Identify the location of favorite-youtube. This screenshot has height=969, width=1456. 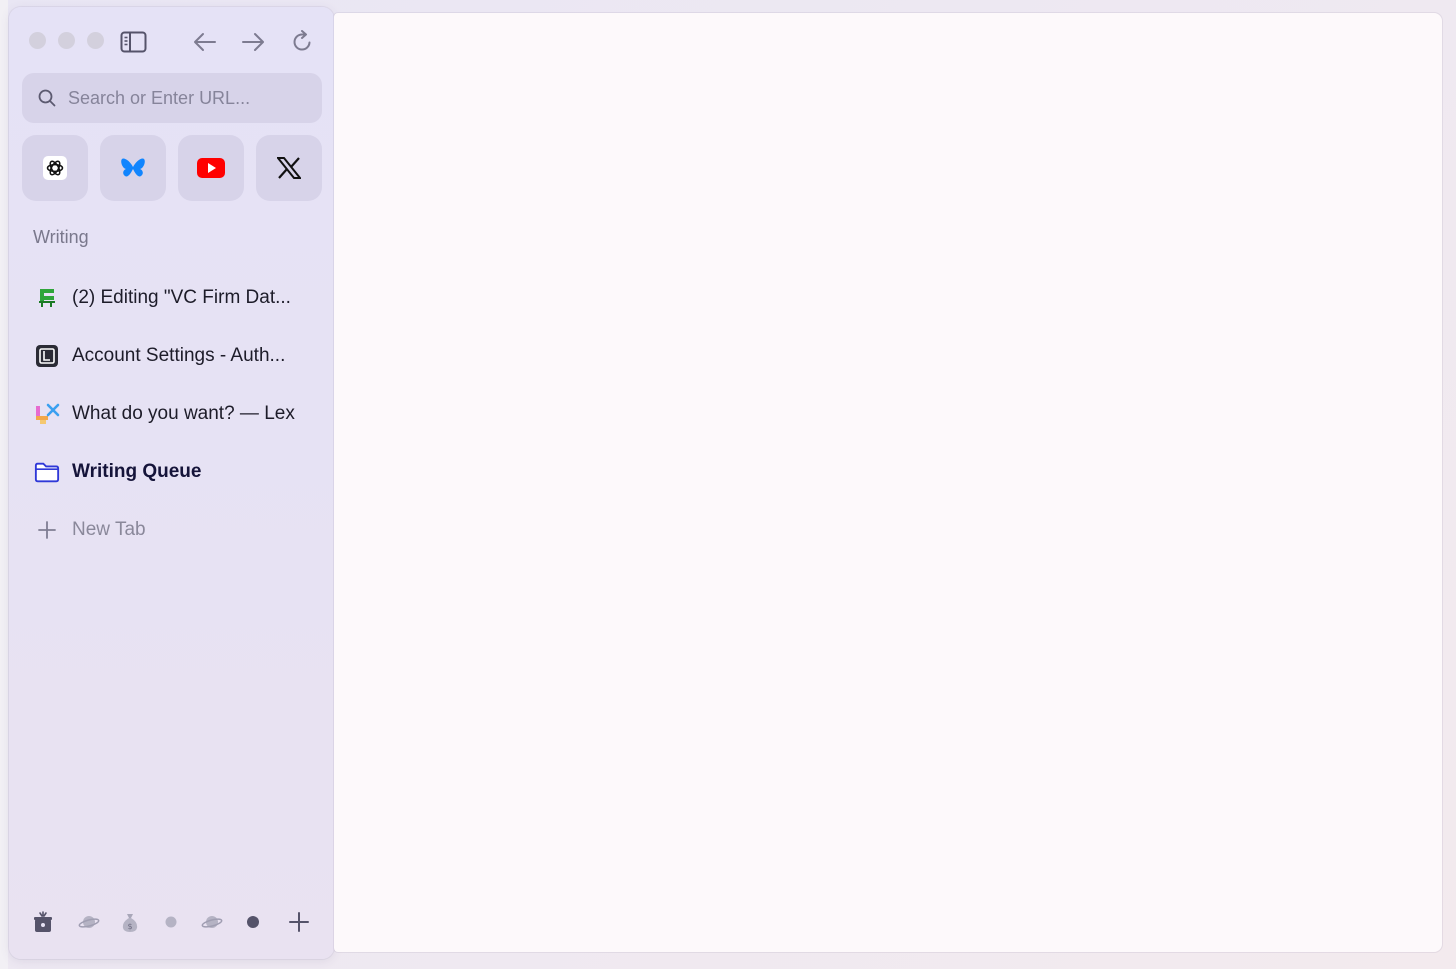
(211, 168).